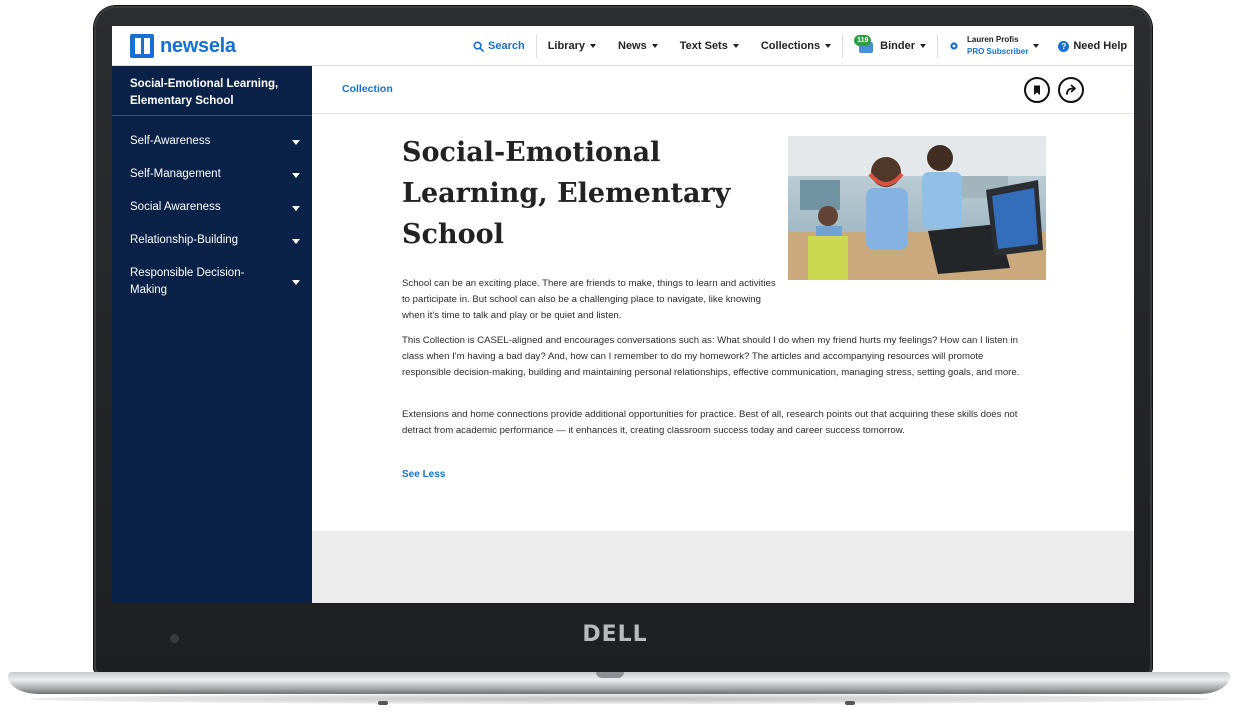 This screenshot has width=1235, height=713. I want to click on search-icon, so click(478, 46).